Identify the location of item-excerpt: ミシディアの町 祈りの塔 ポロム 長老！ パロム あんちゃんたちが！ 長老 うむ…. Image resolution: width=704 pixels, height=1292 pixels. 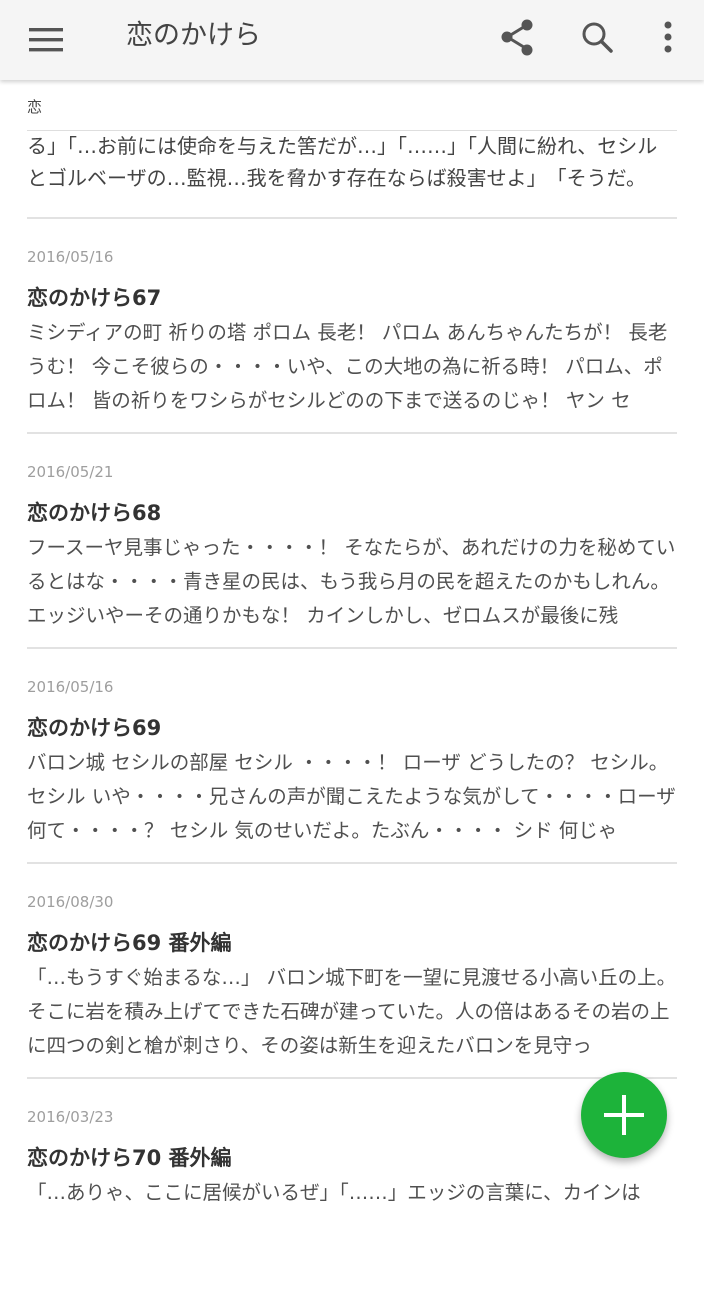
(347, 366).